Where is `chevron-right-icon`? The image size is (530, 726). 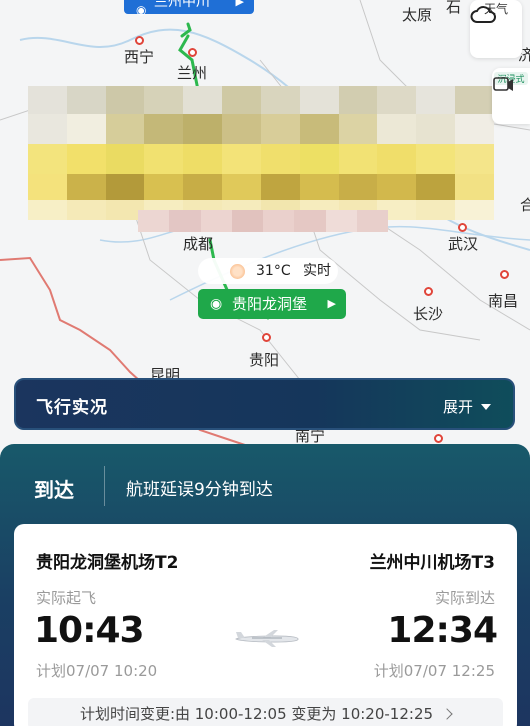
chevron-right-icon is located at coordinates (447, 714).